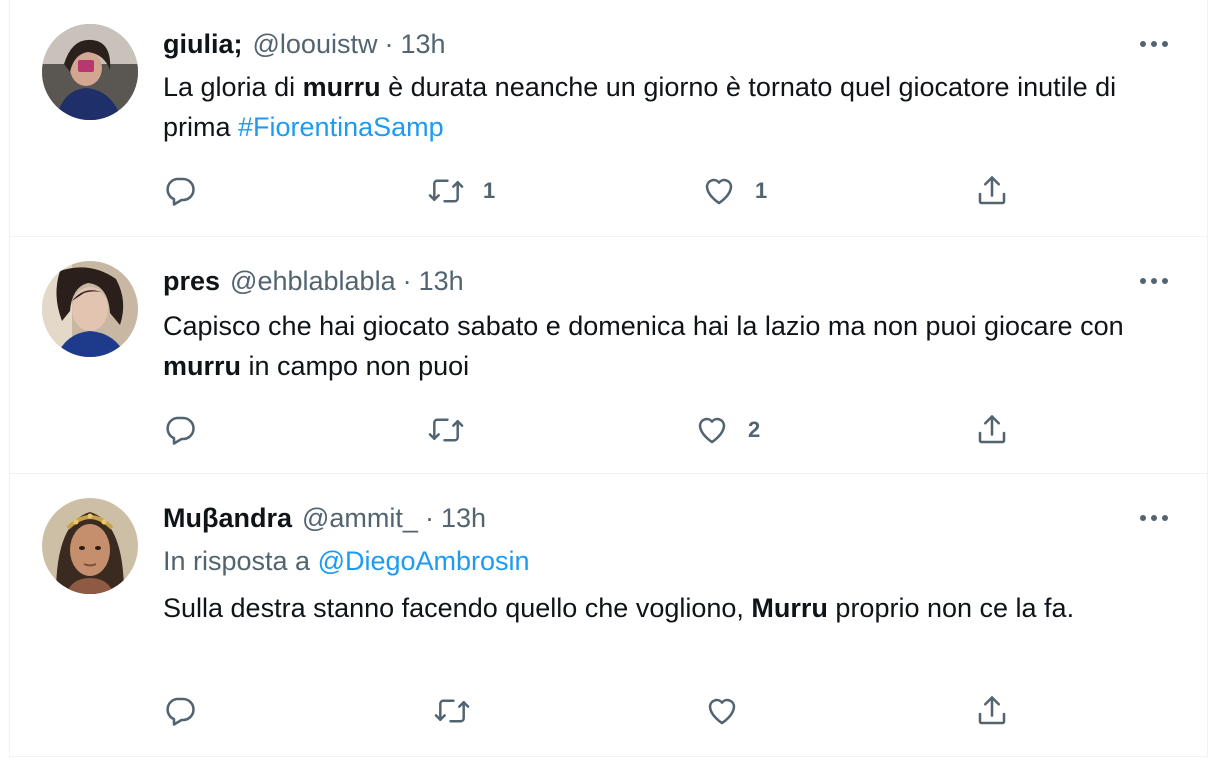 The height and width of the screenshot is (758, 1212). What do you see at coordinates (489, 190) in the screenshot?
I see `retweet-count: 1` at bounding box center [489, 190].